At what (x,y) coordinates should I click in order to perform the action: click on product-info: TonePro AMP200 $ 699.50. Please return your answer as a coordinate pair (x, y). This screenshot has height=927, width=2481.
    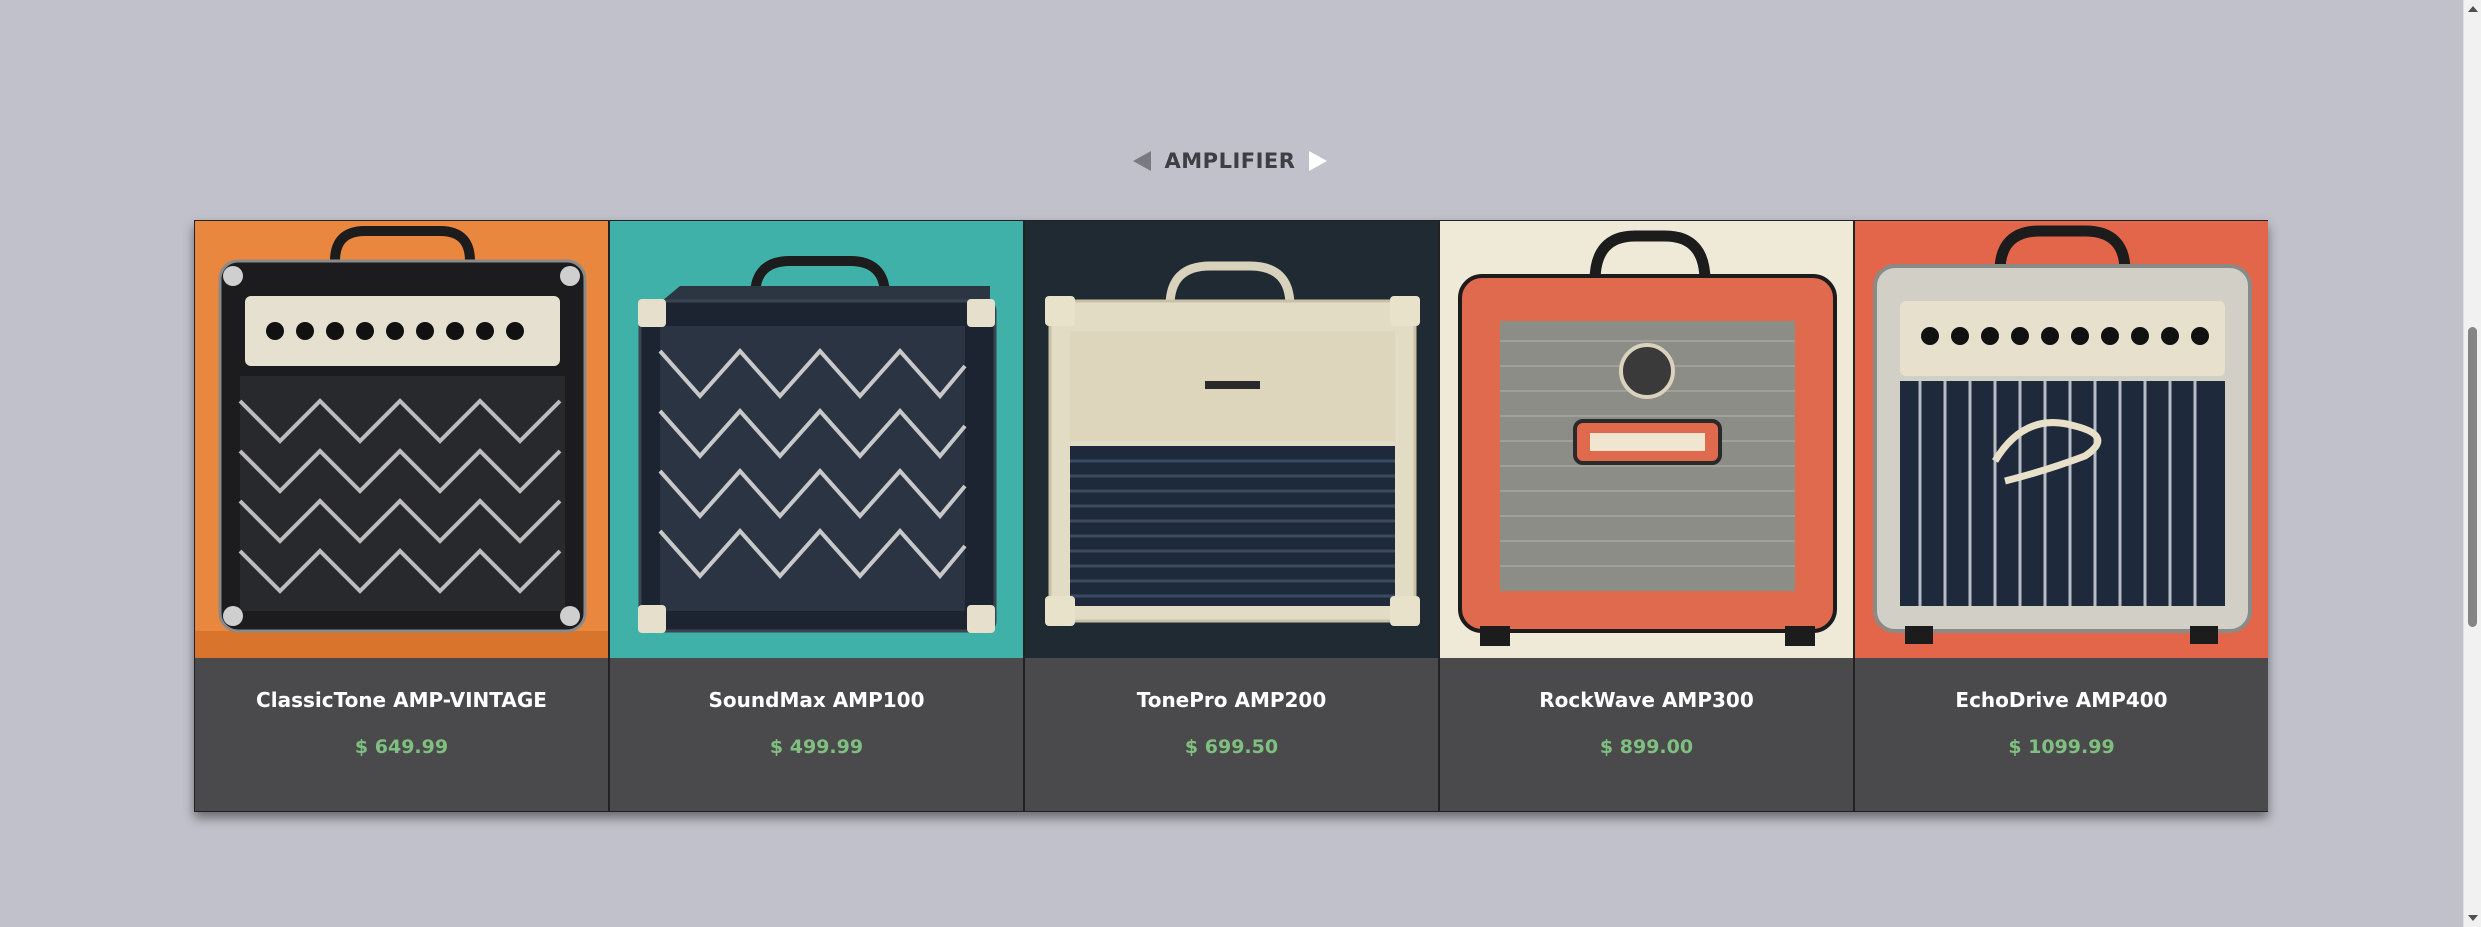
    Looking at the image, I should click on (1231, 734).